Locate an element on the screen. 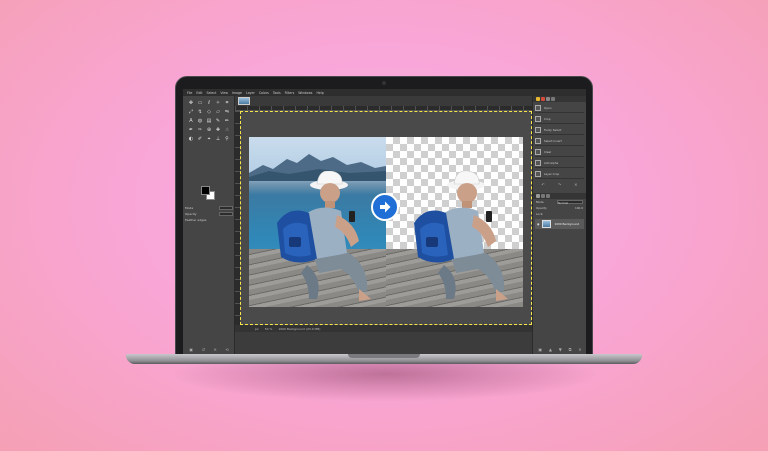  pencil-icon: ✏ is located at coordinates (227, 121).